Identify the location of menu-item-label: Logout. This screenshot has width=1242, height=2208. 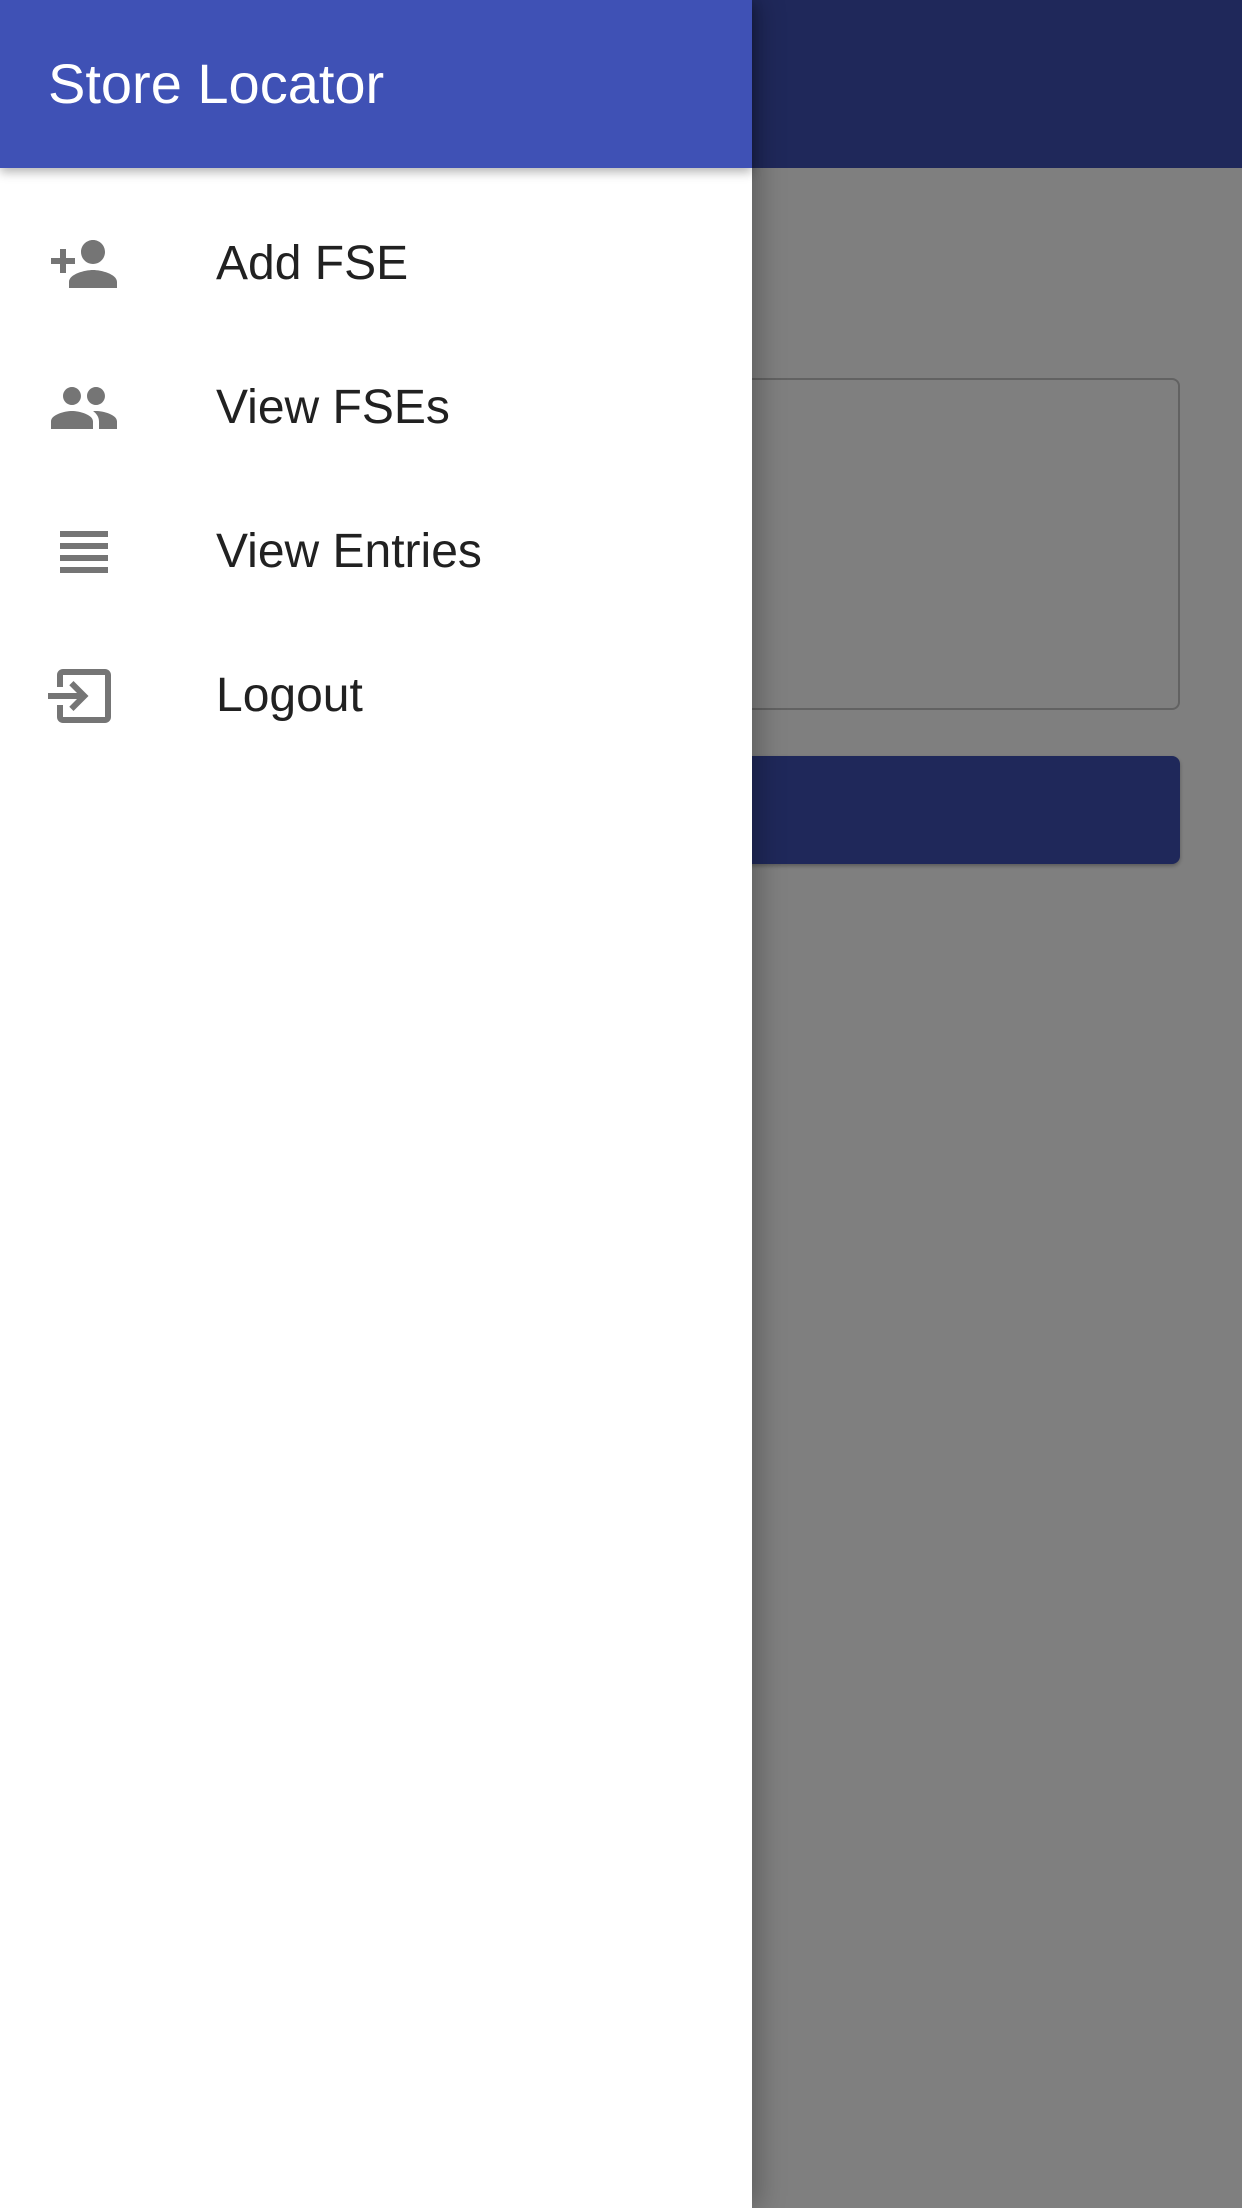
(289, 695).